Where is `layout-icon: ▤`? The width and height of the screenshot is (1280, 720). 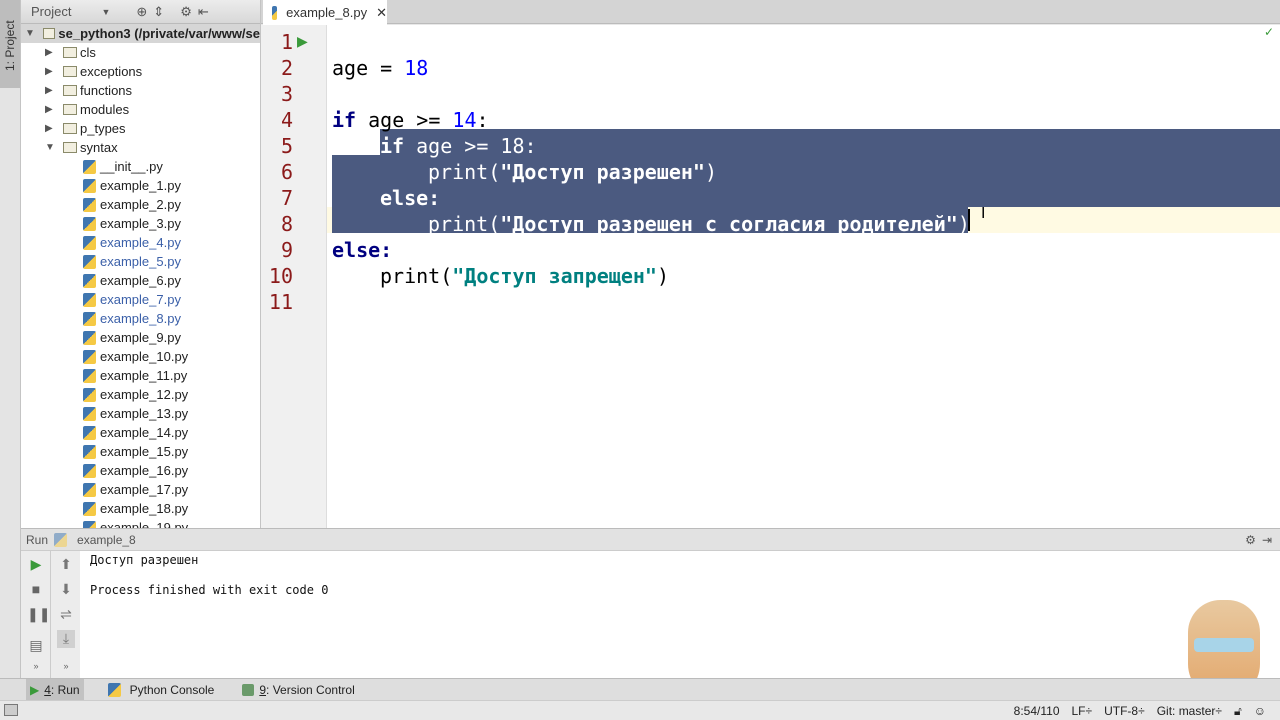 layout-icon: ▤ is located at coordinates (36, 646).